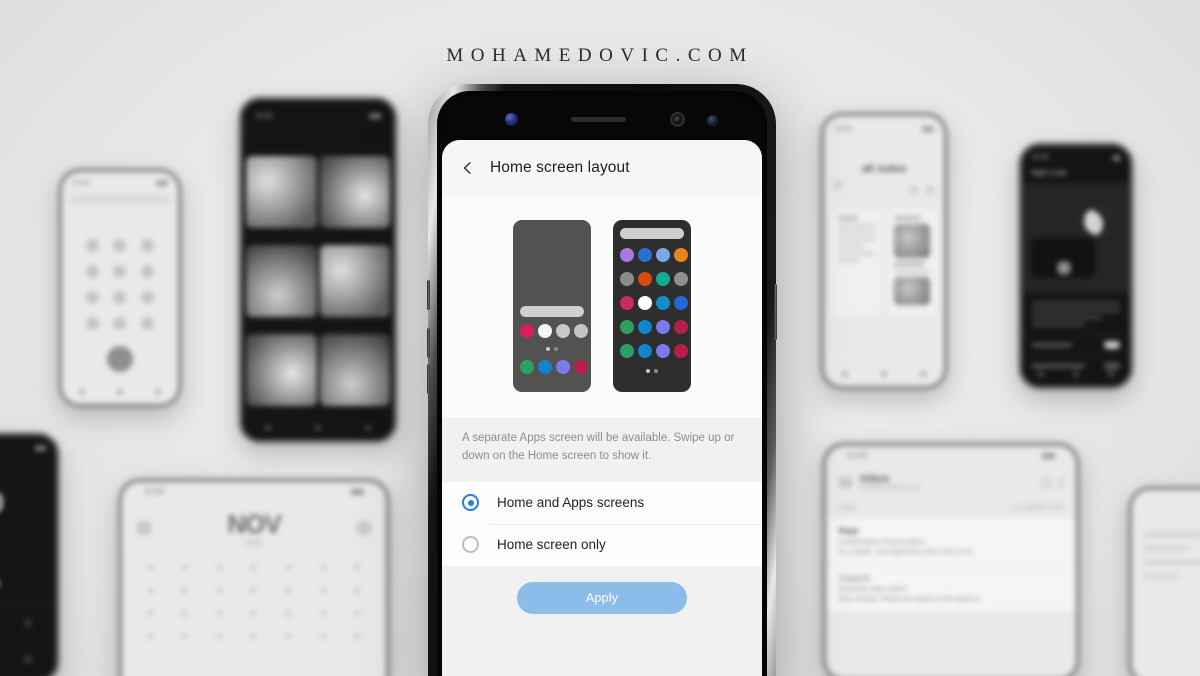 The height and width of the screenshot is (676, 1200). I want to click on battery-value: 370, so click(27, 489).